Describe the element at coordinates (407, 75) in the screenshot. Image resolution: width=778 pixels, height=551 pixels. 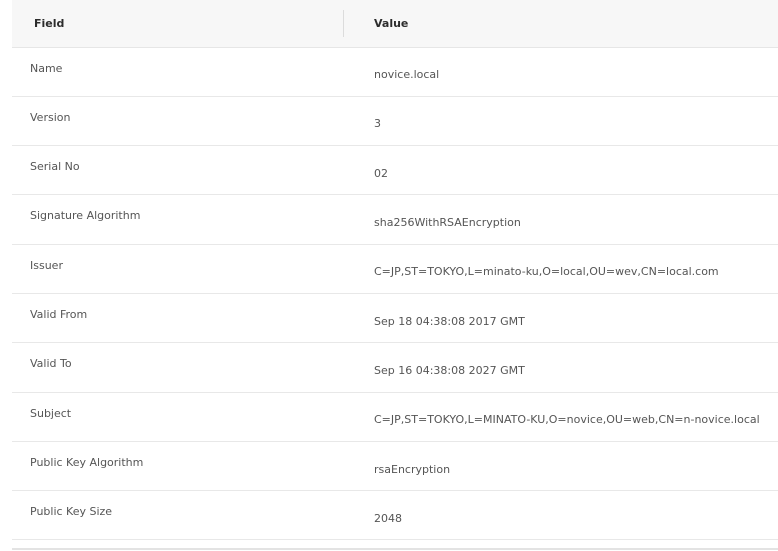
I see `value-cell: novice.local` at that location.